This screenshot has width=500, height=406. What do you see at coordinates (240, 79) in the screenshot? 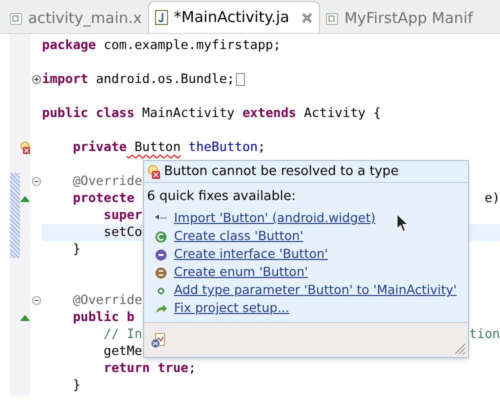
I see `folded-block-marker` at bounding box center [240, 79].